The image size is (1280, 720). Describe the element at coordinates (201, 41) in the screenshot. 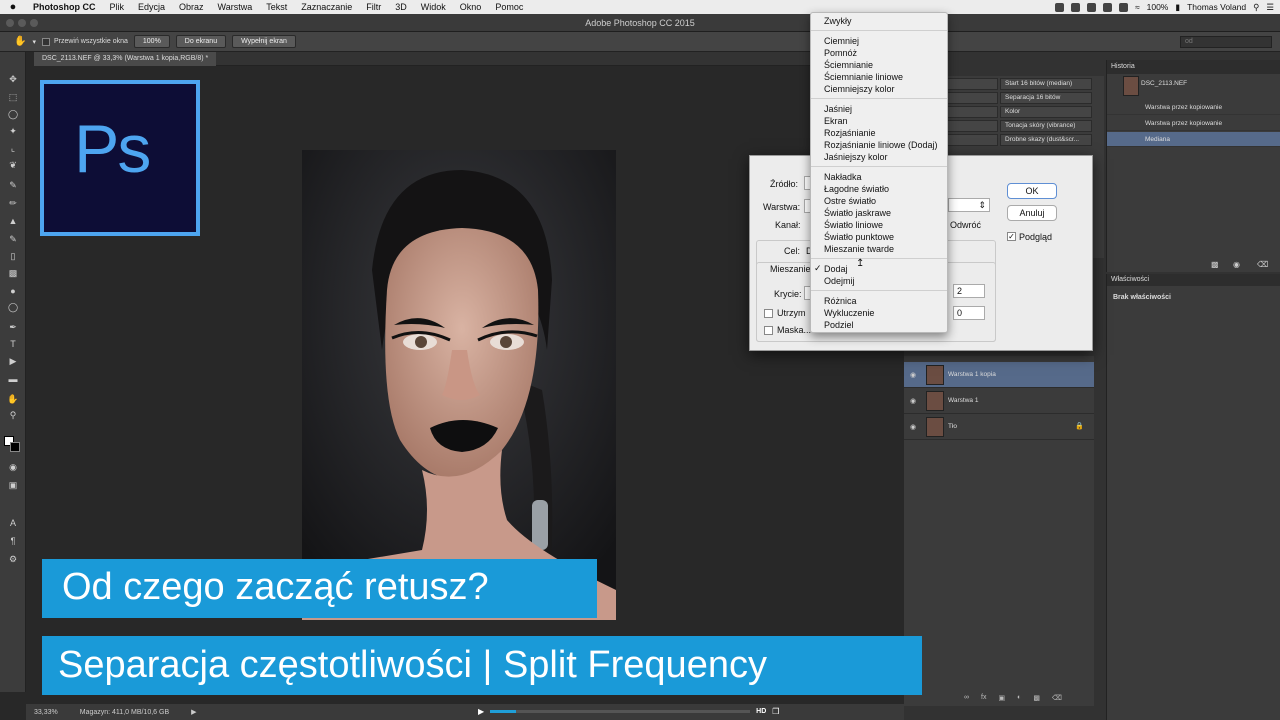

I see `fit-screen-button: Do ekranu` at that location.